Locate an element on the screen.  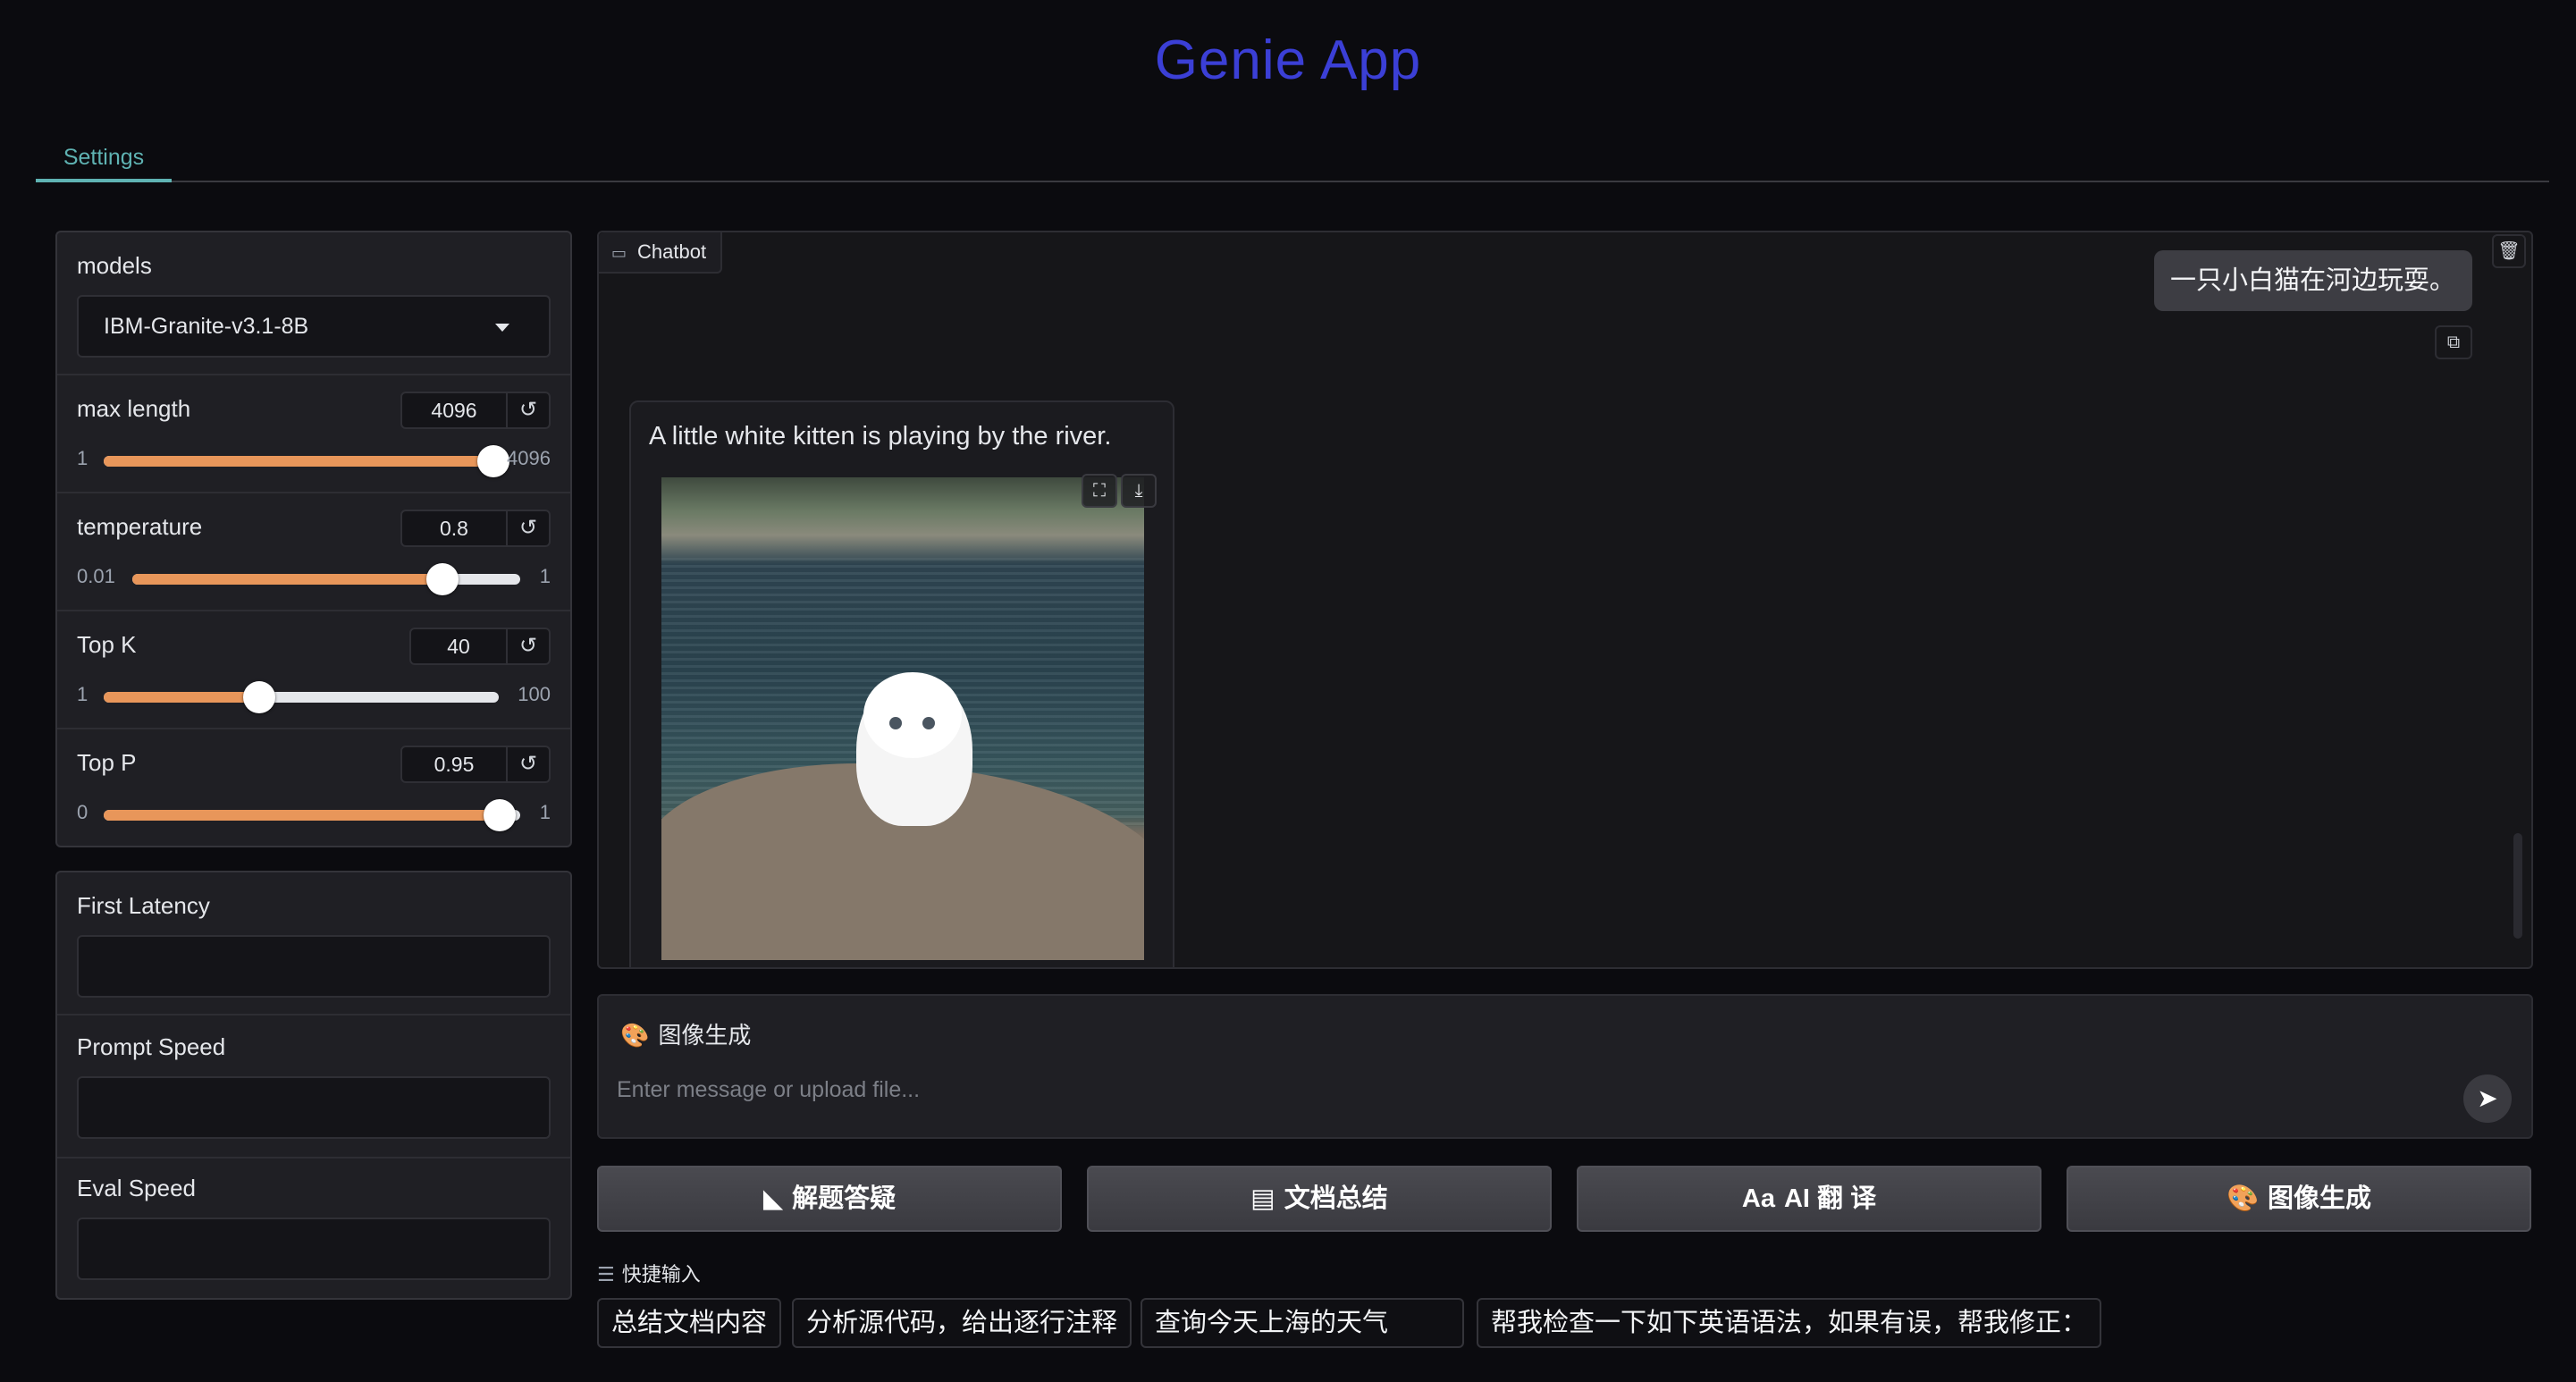
download-button: ⤓ is located at coordinates (1139, 491).